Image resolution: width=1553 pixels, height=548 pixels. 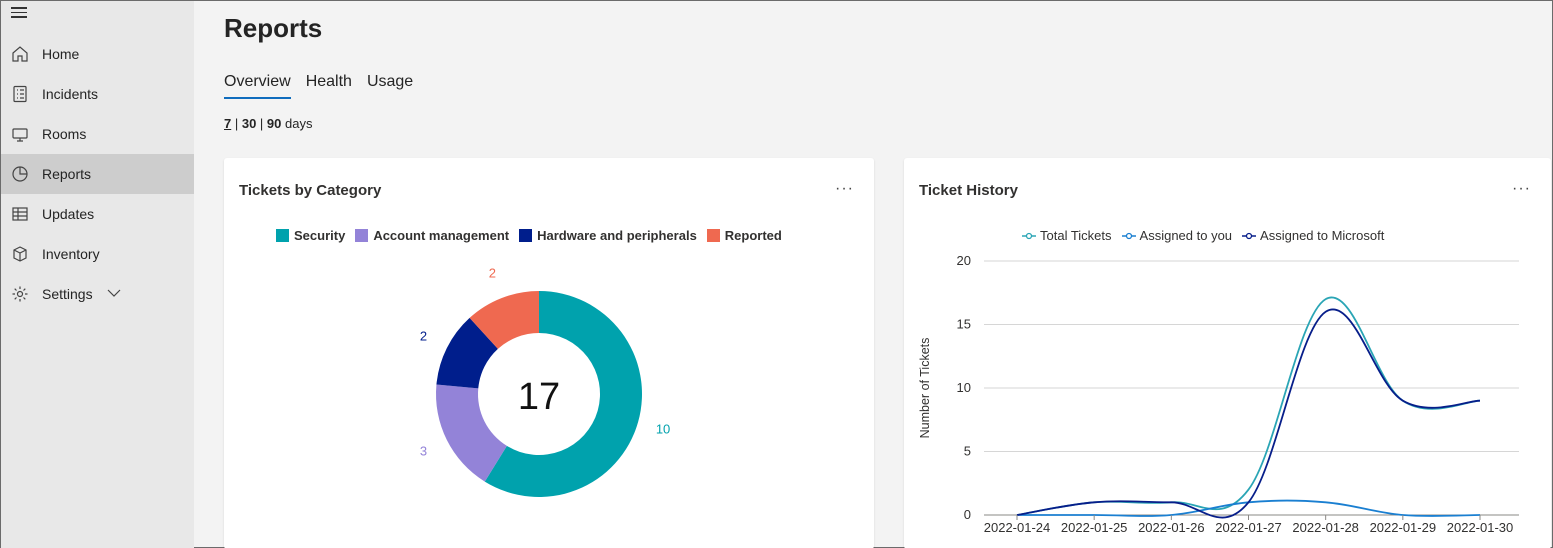 What do you see at coordinates (20, 54) in the screenshot?
I see `home-icon` at bounding box center [20, 54].